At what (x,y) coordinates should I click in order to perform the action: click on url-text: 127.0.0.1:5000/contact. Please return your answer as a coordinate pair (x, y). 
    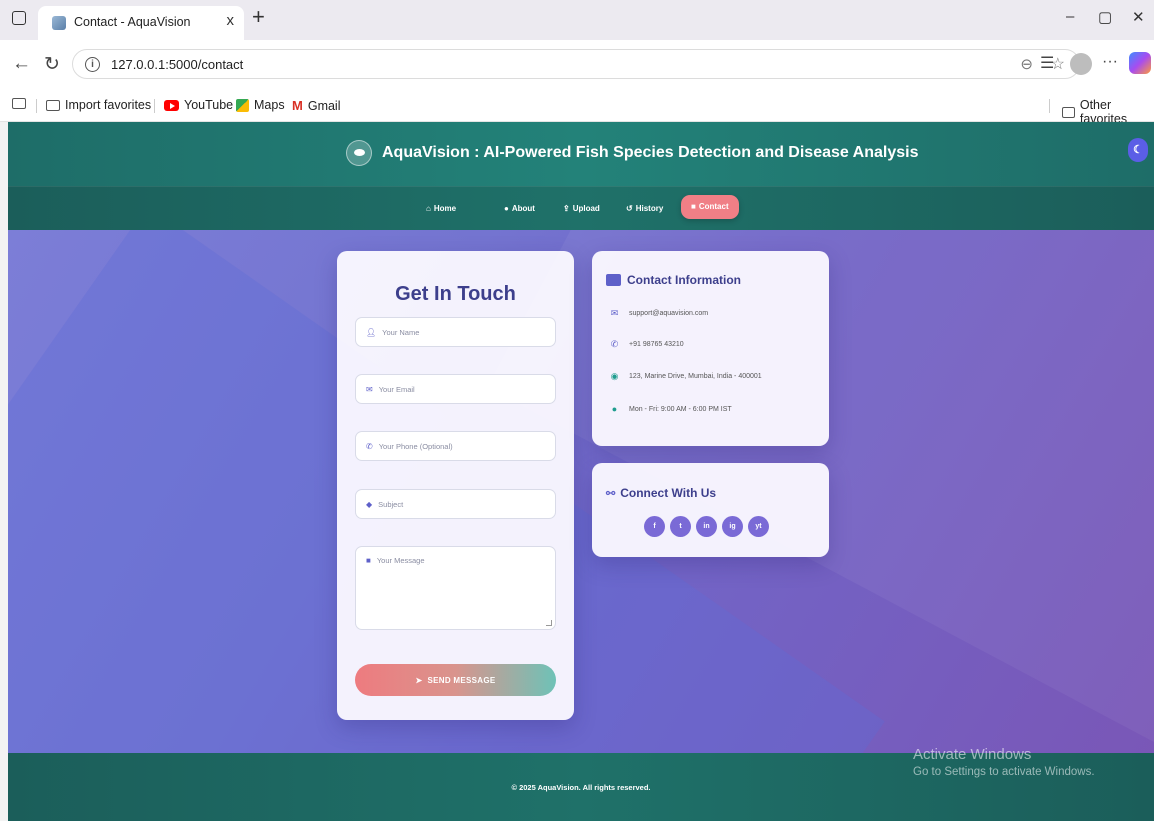
    Looking at the image, I should click on (177, 64).